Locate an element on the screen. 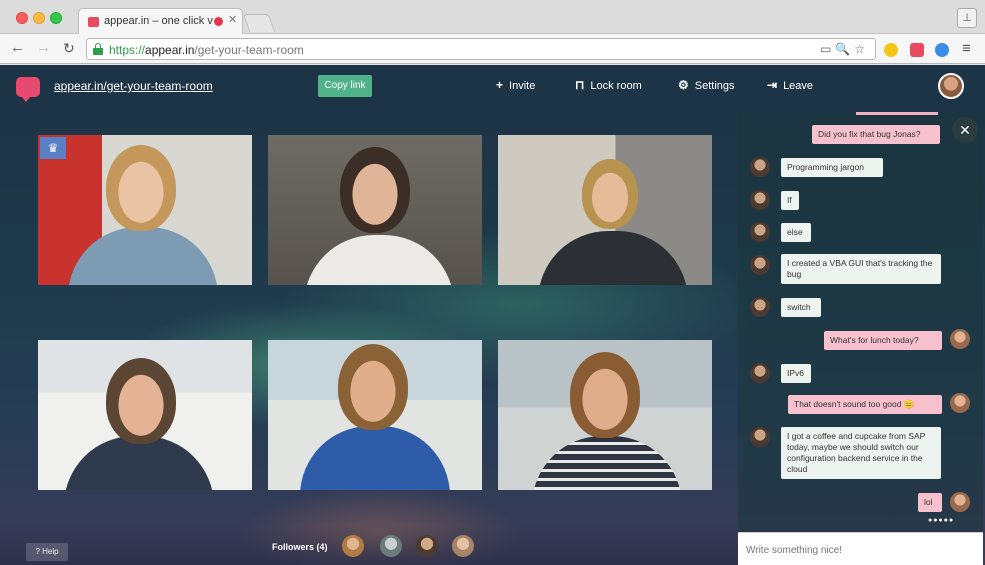  room-name-link: appear.in/get-your-team-room is located at coordinates (133, 86).